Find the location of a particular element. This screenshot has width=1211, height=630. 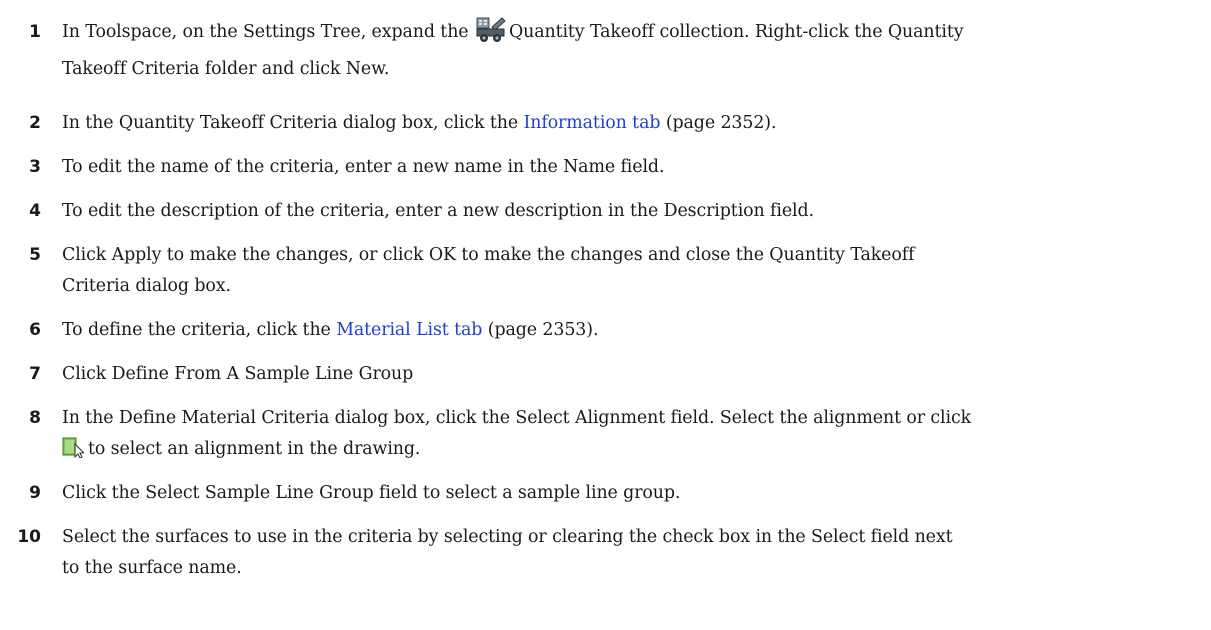

step-number: 2 is located at coordinates (35, 123).